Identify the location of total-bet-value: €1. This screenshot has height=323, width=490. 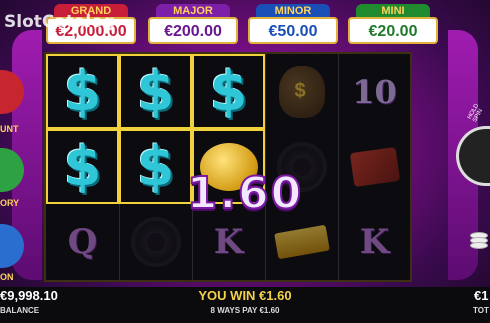
(481, 295).